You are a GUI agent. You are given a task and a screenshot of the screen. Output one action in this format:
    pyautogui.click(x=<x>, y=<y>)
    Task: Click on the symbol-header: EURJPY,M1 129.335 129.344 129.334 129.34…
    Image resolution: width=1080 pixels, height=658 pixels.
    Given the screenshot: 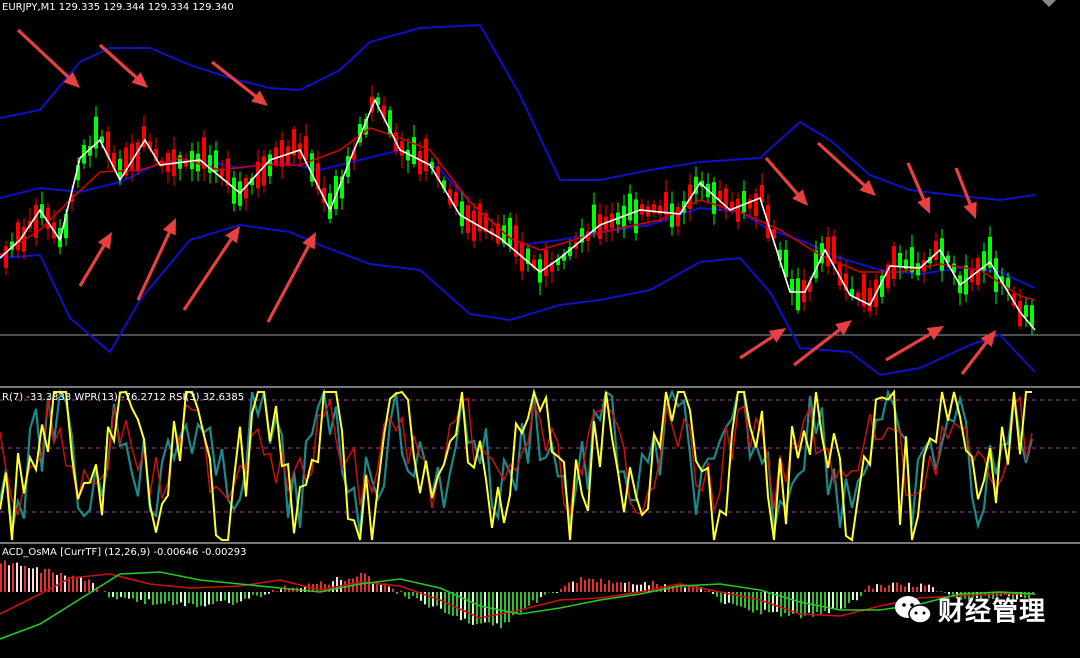 What is the action you would take?
    pyautogui.click(x=118, y=7)
    